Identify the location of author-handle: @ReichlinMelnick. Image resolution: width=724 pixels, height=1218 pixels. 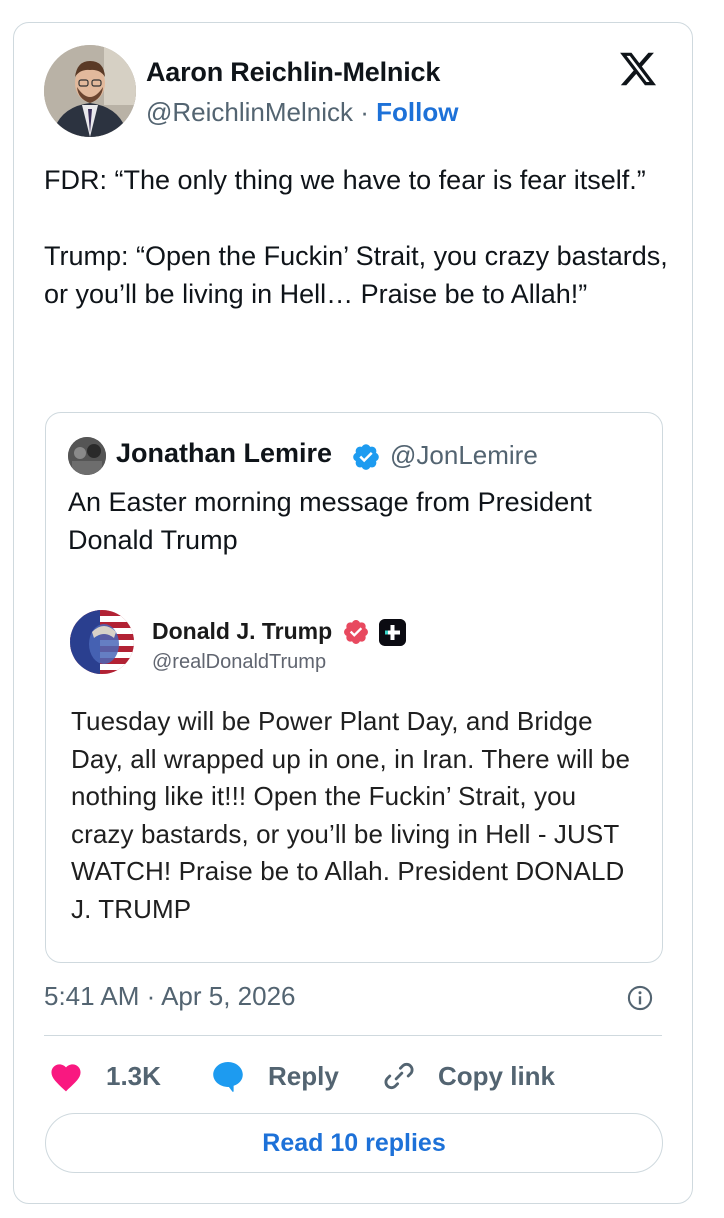
(249, 112).